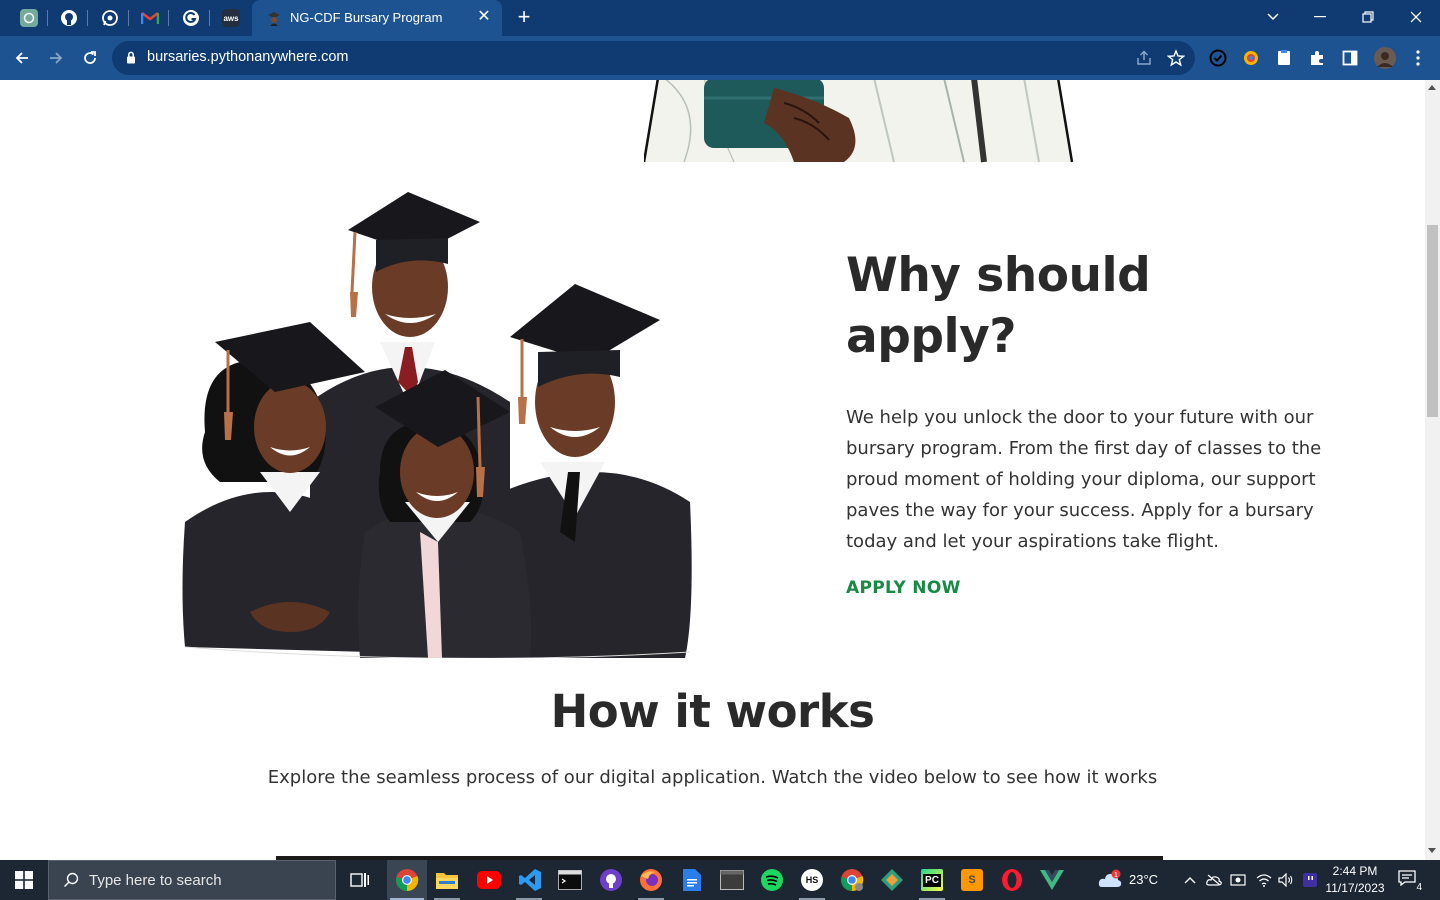  What do you see at coordinates (611, 880) in the screenshot?
I see `taskbar-github-desktop-icon` at bounding box center [611, 880].